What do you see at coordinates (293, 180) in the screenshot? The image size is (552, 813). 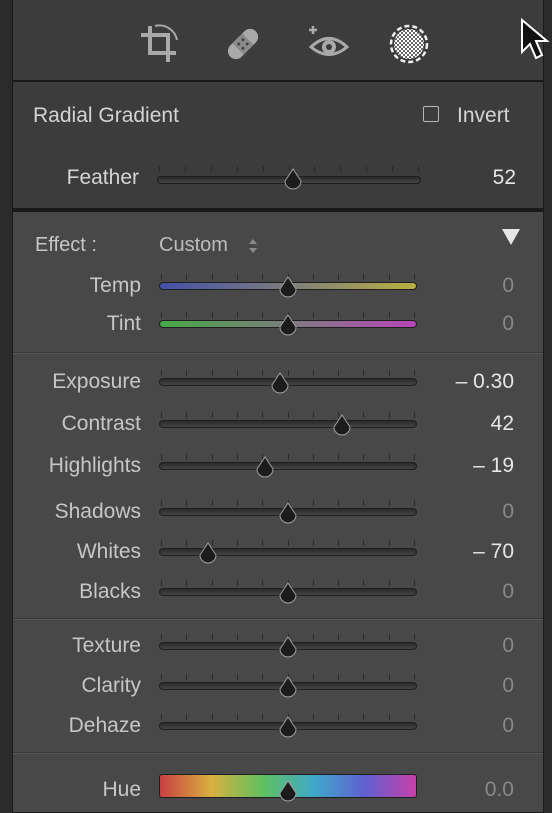 I see `feather-slider-thumb` at bounding box center [293, 180].